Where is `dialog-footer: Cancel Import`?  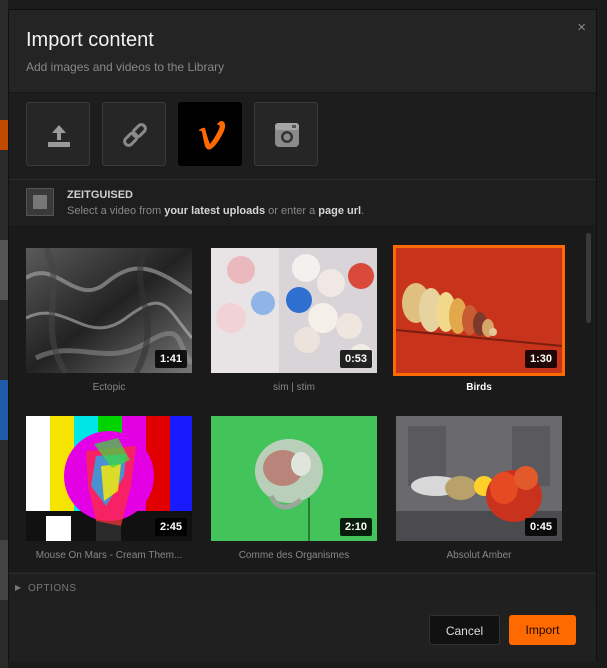 dialog-footer: Cancel Import is located at coordinates (302, 632).